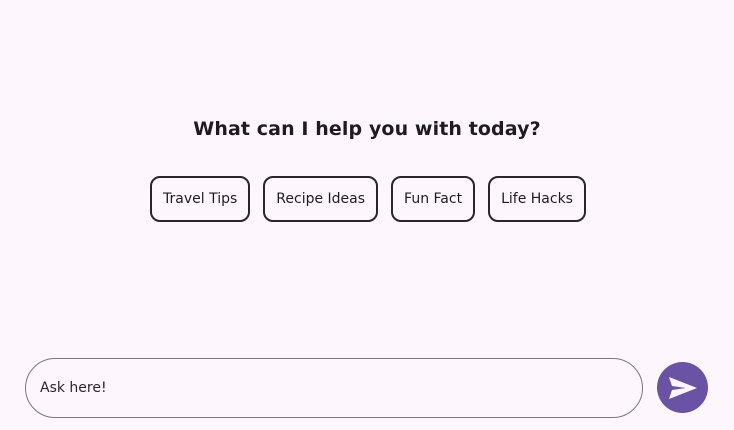  I want to click on suggestion-chip-recipe-ideas: Recipe Ideas, so click(321, 199).